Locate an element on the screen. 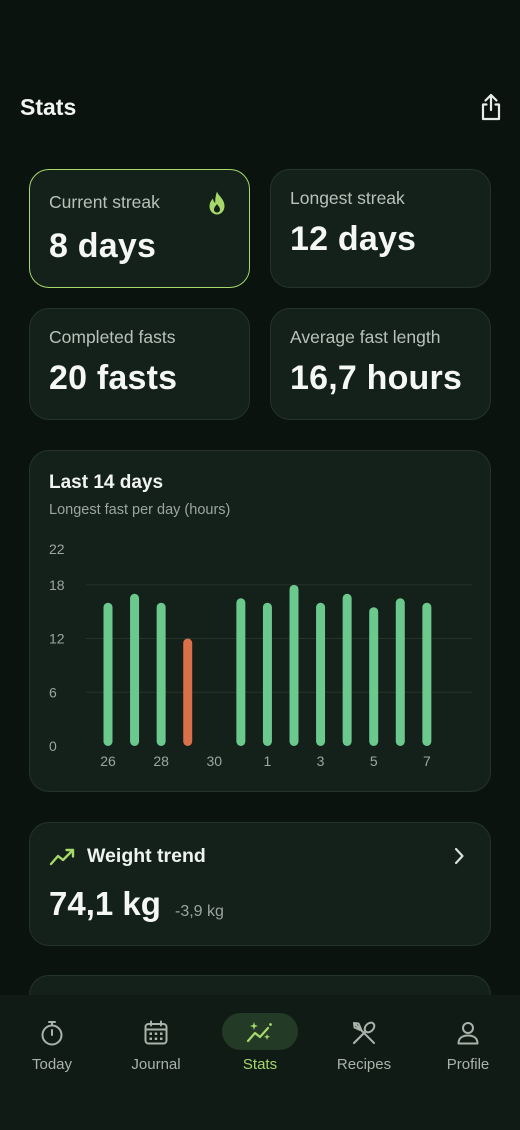  nav-label-stats: Stats is located at coordinates (260, 1064).